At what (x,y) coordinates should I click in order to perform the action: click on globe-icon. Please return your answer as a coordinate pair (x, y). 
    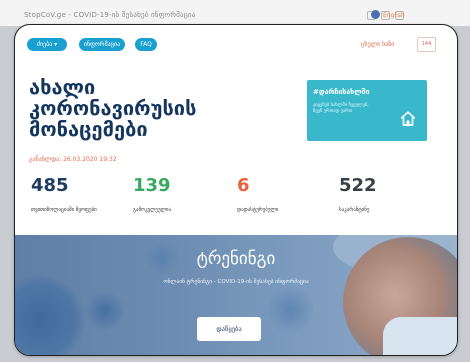
    Looking at the image, I should click on (375, 14).